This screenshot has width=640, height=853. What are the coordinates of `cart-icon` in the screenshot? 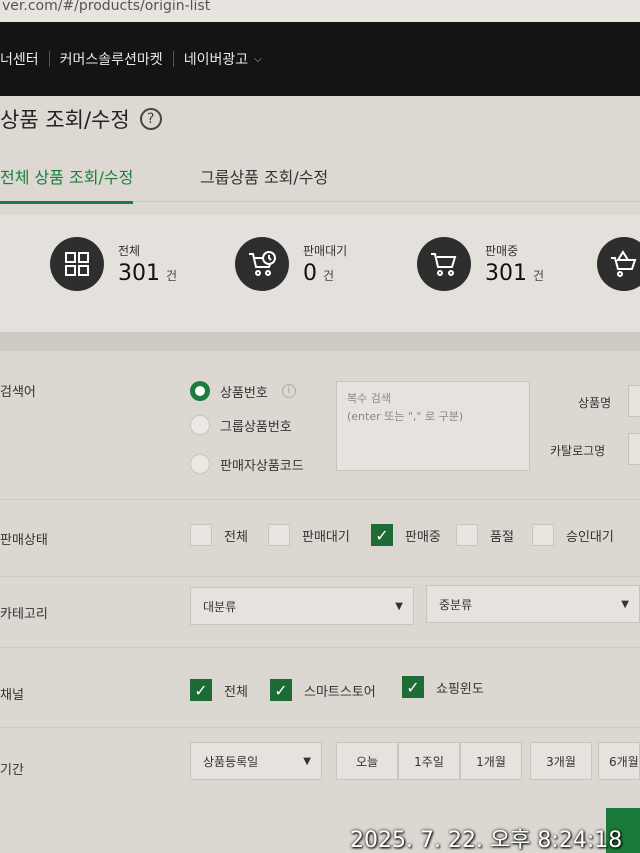 It's located at (444, 264).